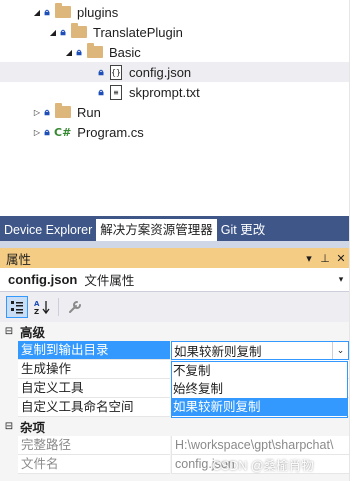 This screenshot has width=356, height=481. I want to click on copy-to-output-dropdown-list: 不复制 始终复制 如果较新则复制, so click(259, 389).